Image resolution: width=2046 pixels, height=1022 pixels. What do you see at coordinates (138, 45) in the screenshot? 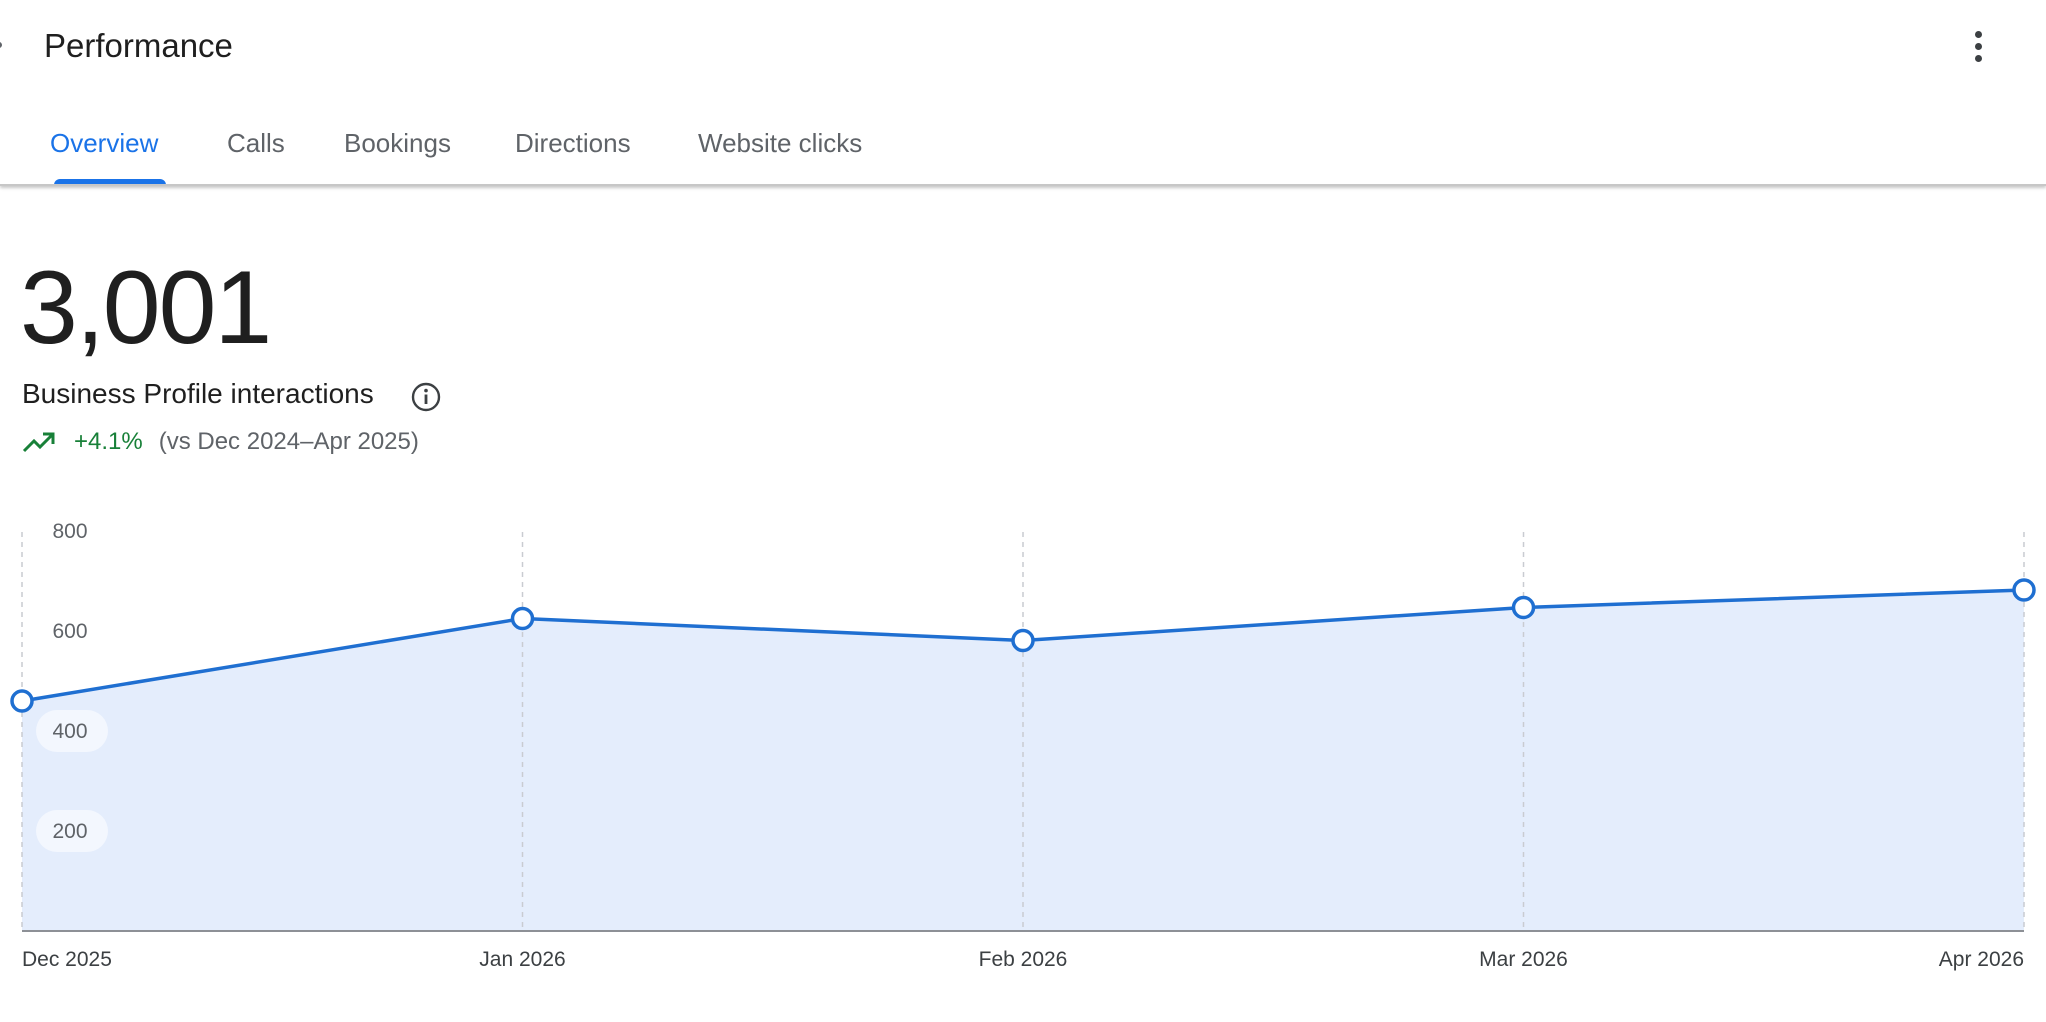
I see `page-title: Performance` at bounding box center [138, 45].